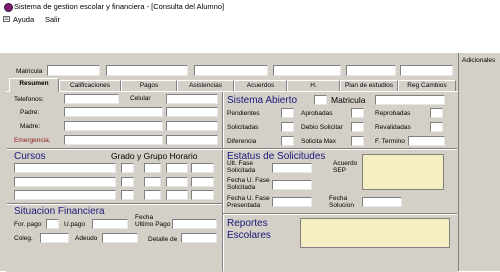  I want to click on tab-asistencias: Asistencias, so click(205, 85).